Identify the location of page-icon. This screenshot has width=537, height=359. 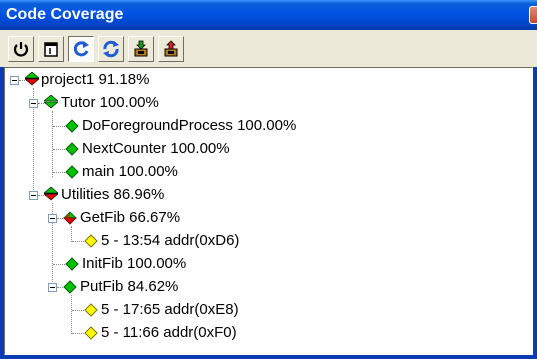
(51, 49).